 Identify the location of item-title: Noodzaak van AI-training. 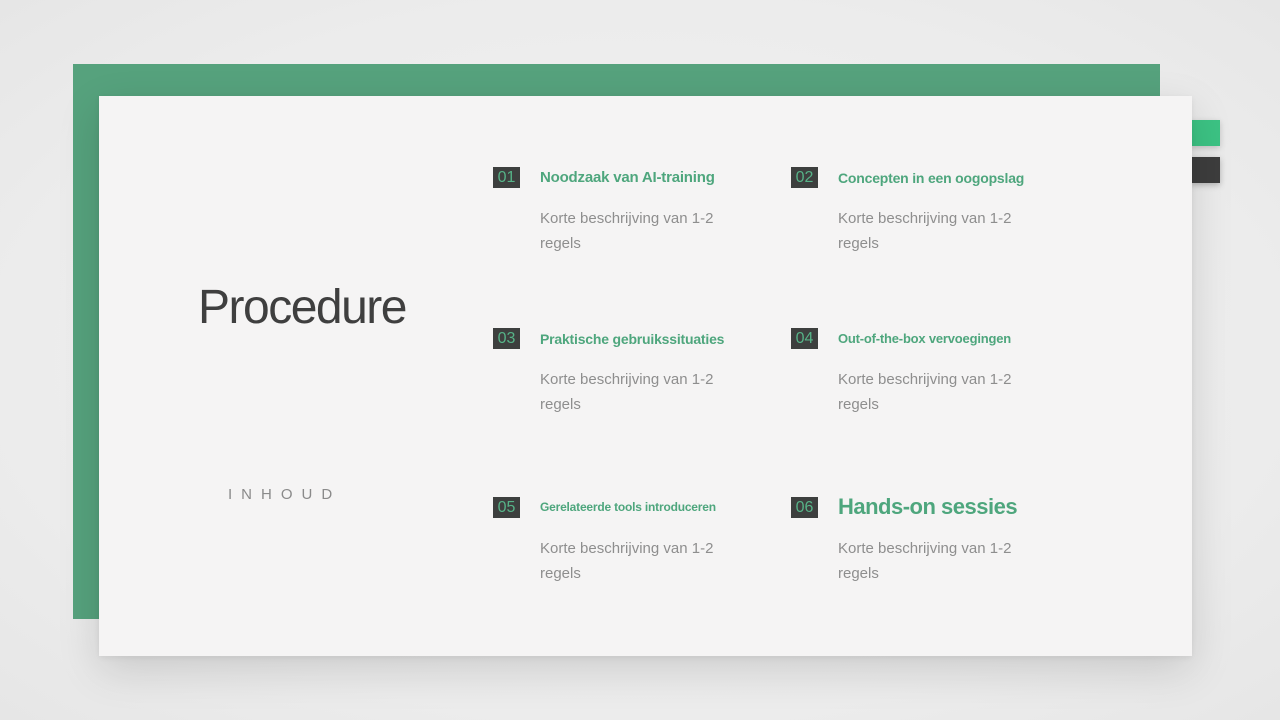
(627, 177).